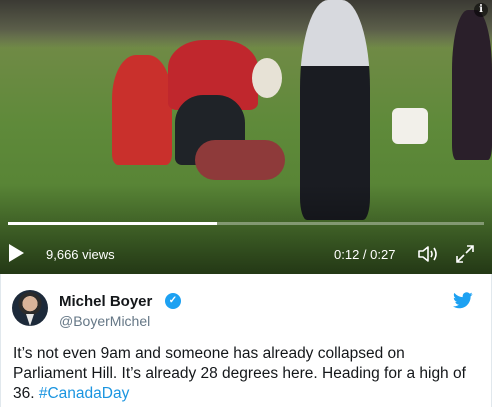  What do you see at coordinates (463, 300) in the screenshot?
I see `twitter-bird-icon` at bounding box center [463, 300].